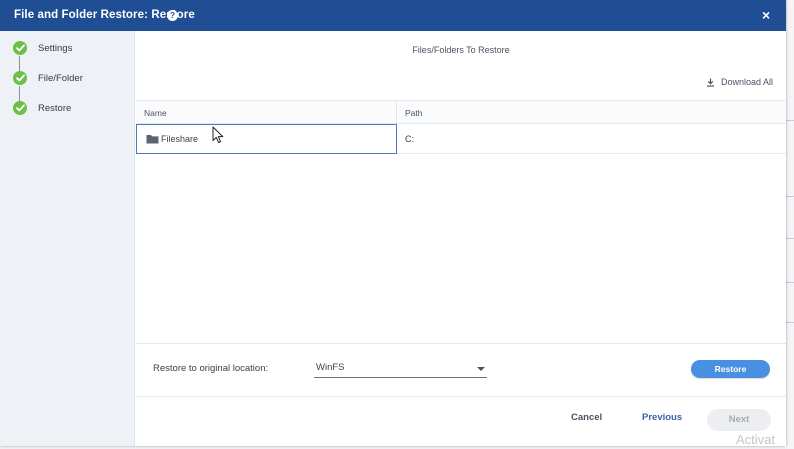  What do you see at coordinates (55, 108) in the screenshot?
I see `step-label: Restore` at bounding box center [55, 108].